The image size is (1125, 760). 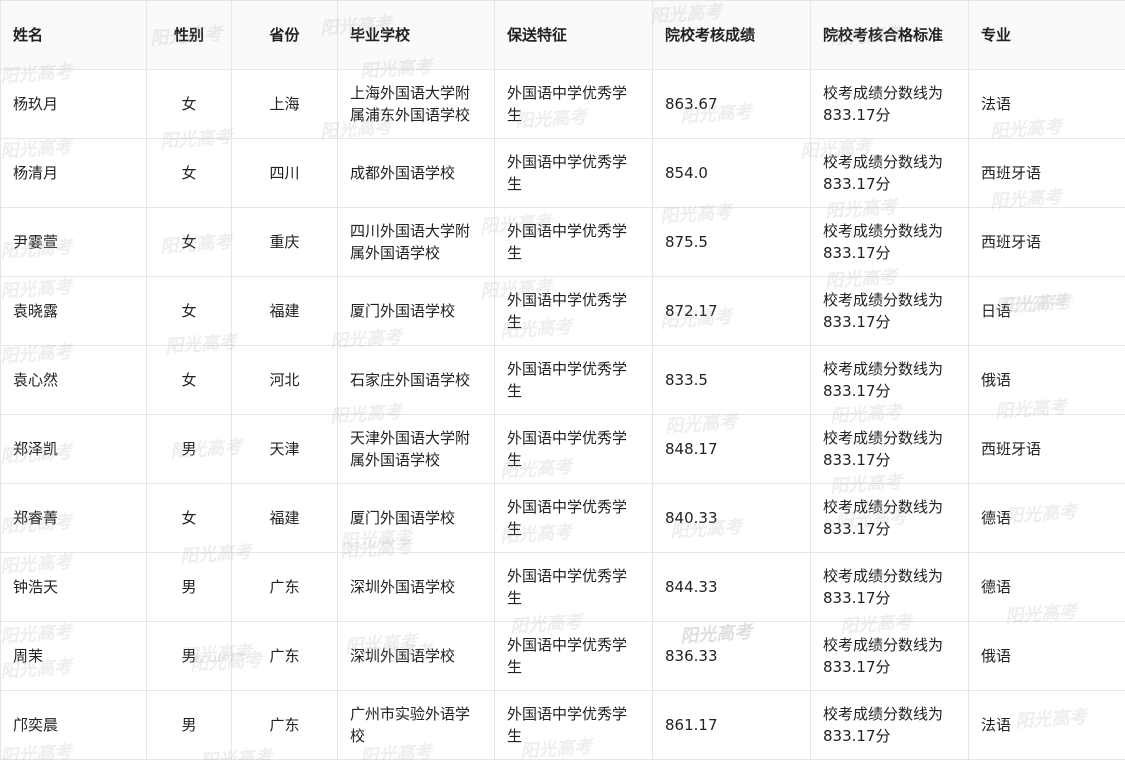 I want to click on cell-name: 钟浩天, so click(x=73, y=587).